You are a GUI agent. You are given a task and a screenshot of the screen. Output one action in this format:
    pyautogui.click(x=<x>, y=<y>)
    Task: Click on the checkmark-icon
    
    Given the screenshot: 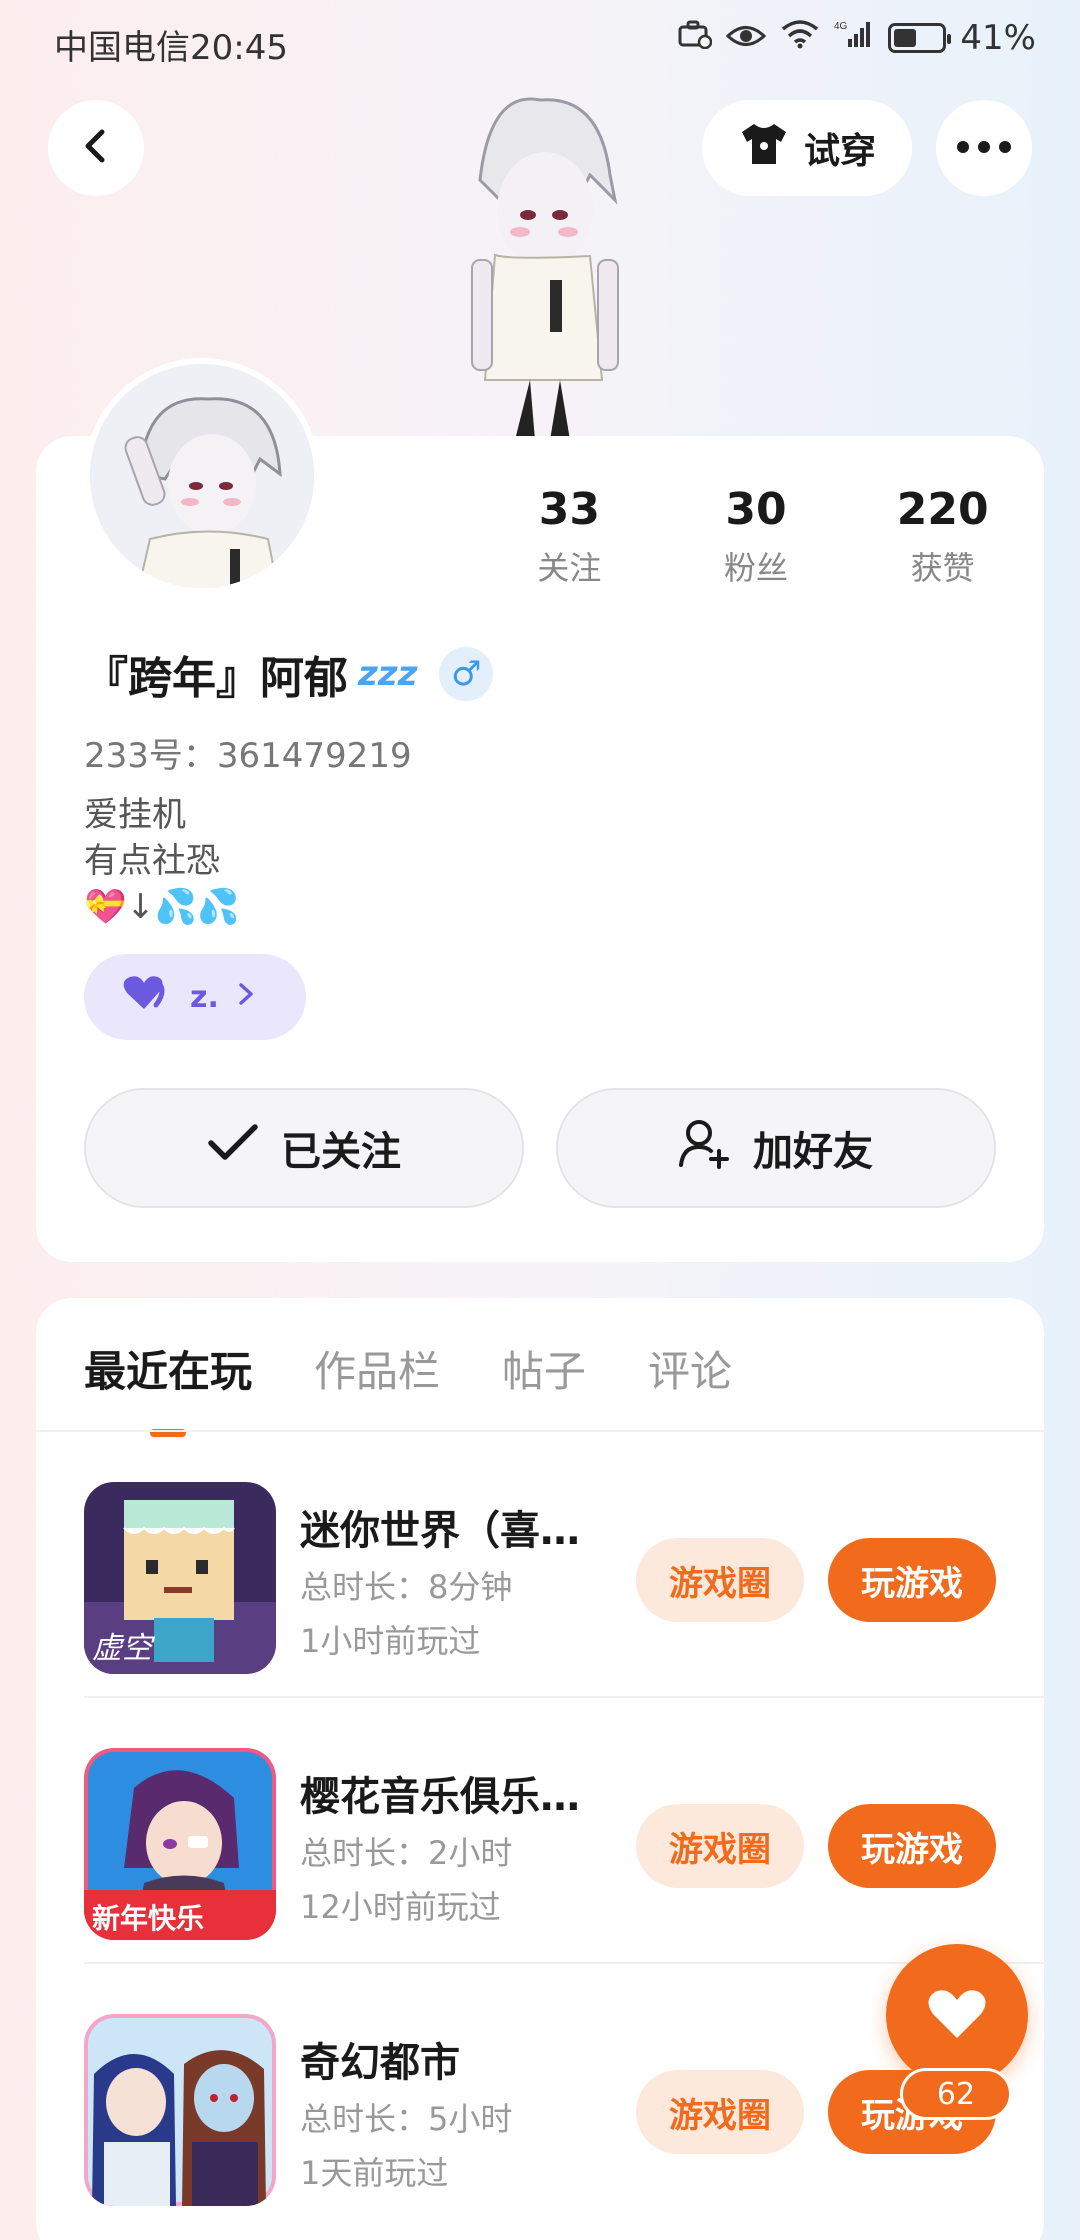 What is the action you would take?
    pyautogui.click(x=233, y=1148)
    